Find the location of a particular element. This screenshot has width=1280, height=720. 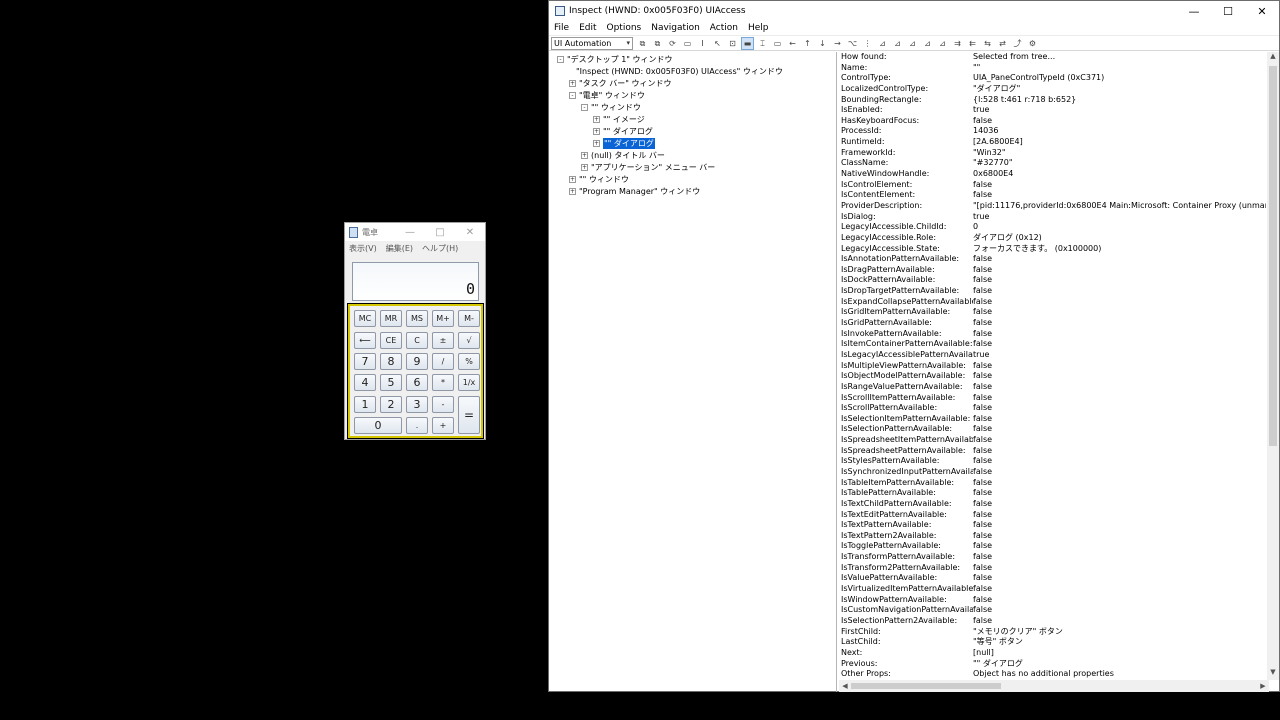

highlight-icon: ▬ is located at coordinates (747, 43).